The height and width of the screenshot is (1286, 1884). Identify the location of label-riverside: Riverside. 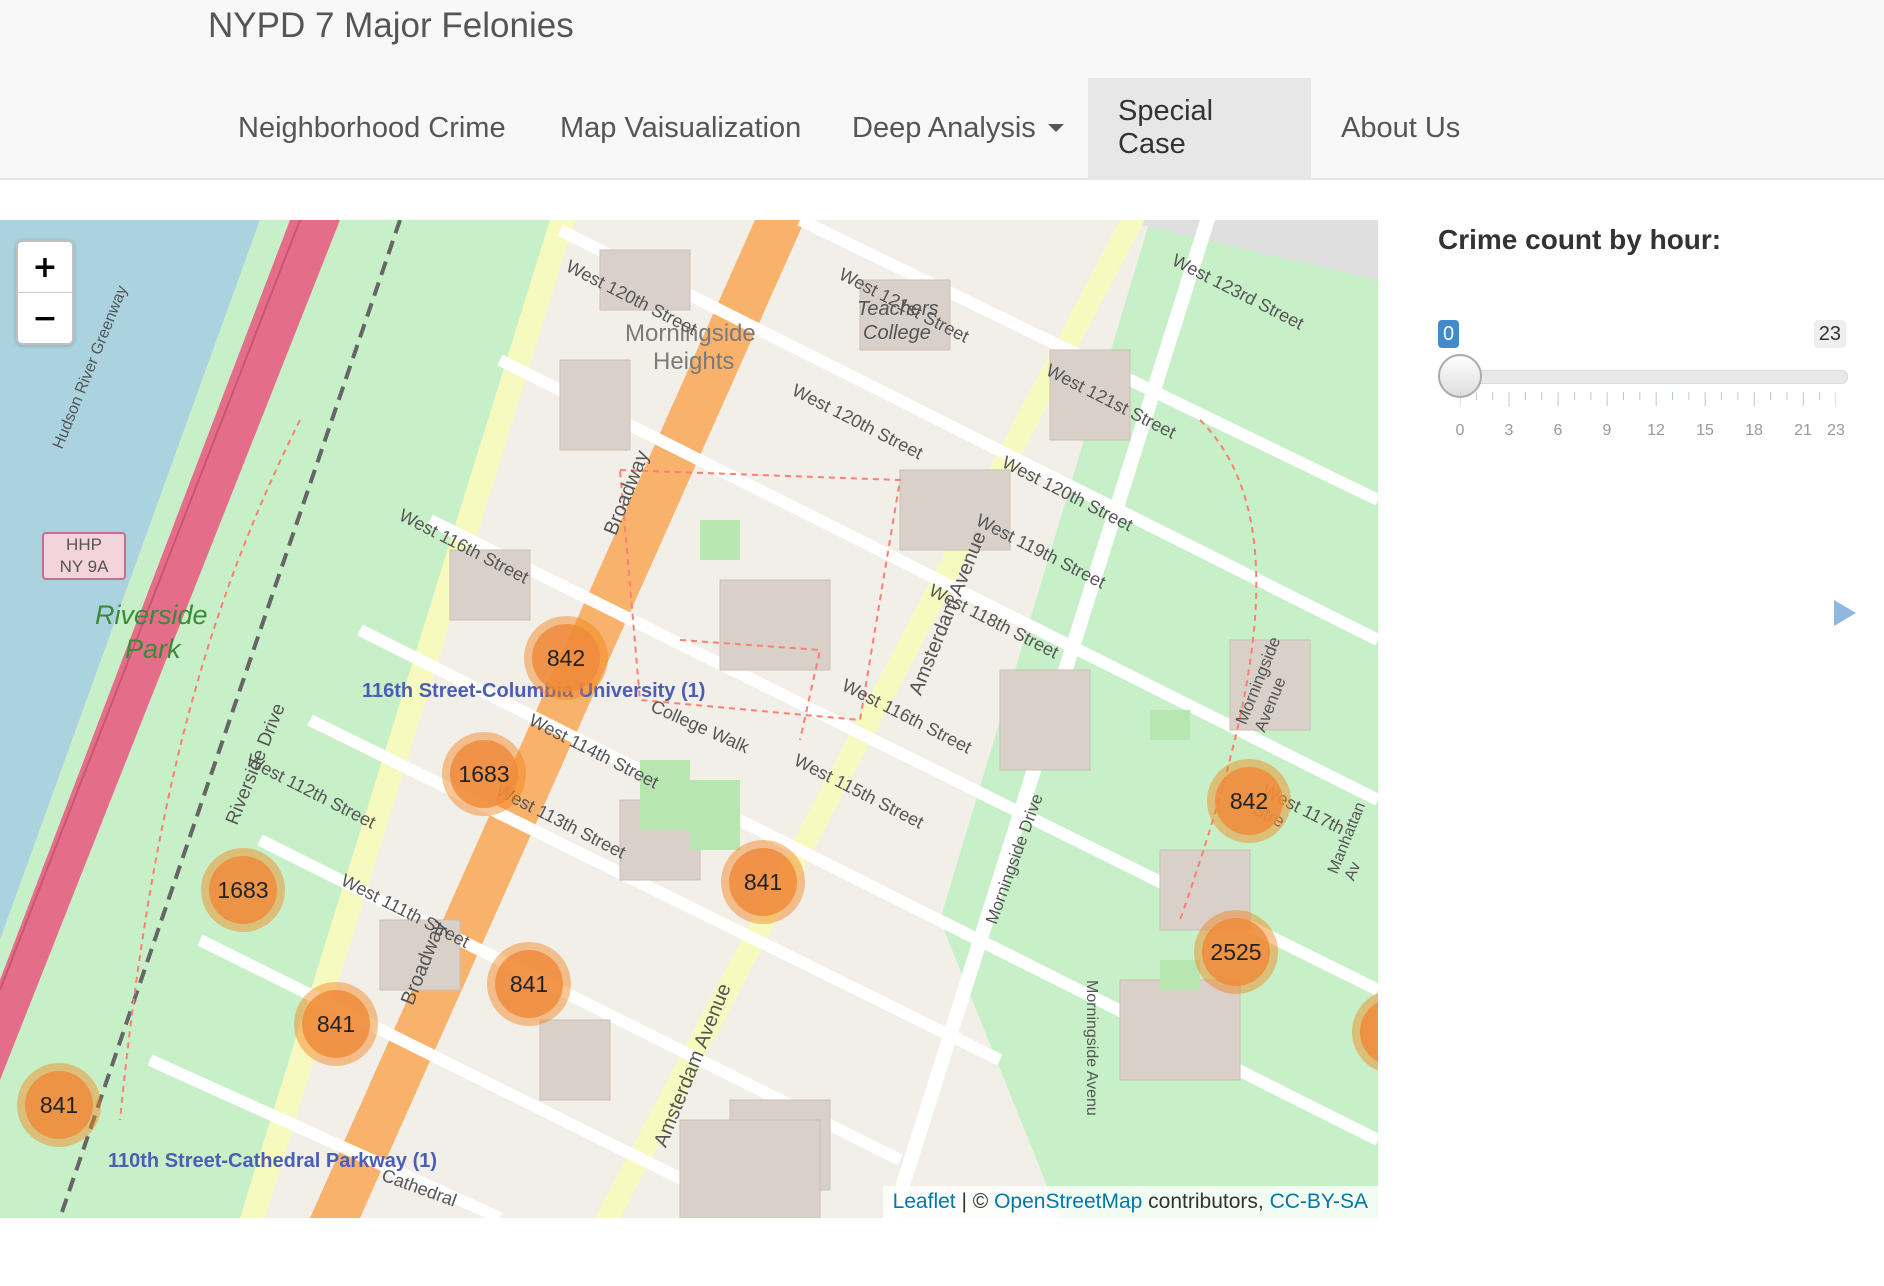
(151, 615).